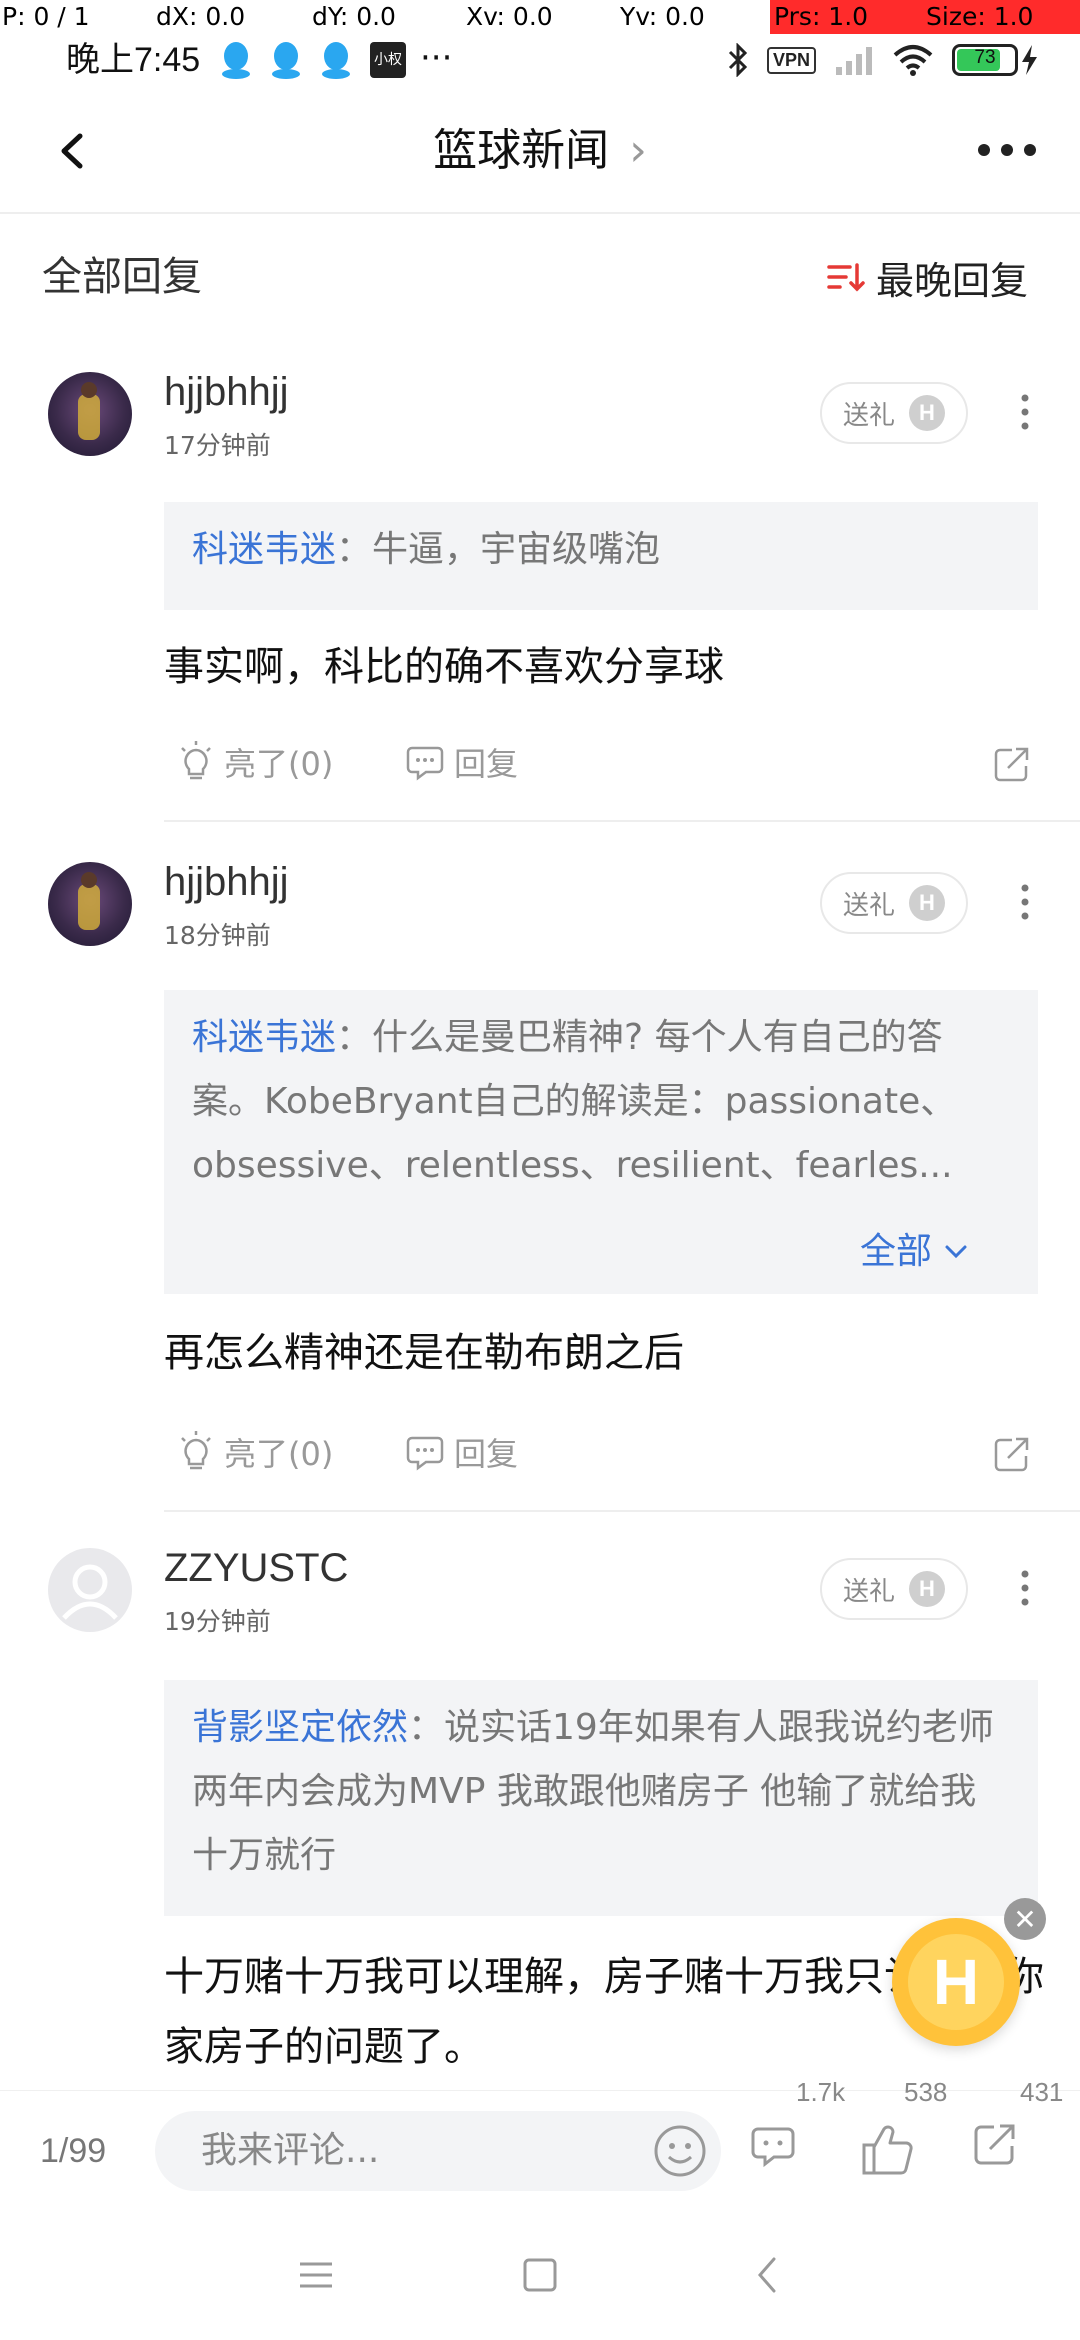  Describe the element at coordinates (122, 277) in the screenshot. I see `all-replies-title: 全部回复` at that location.